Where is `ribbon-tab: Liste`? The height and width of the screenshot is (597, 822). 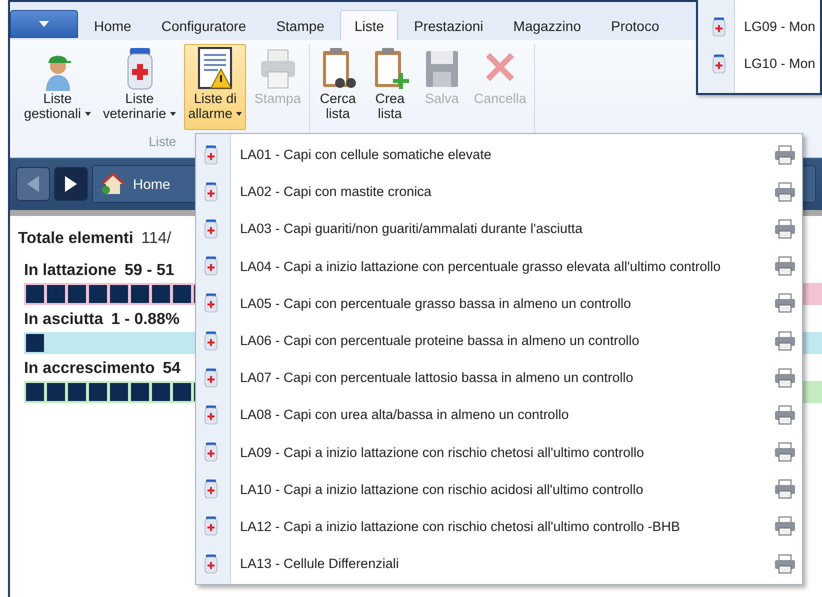 ribbon-tab: Liste is located at coordinates (369, 25).